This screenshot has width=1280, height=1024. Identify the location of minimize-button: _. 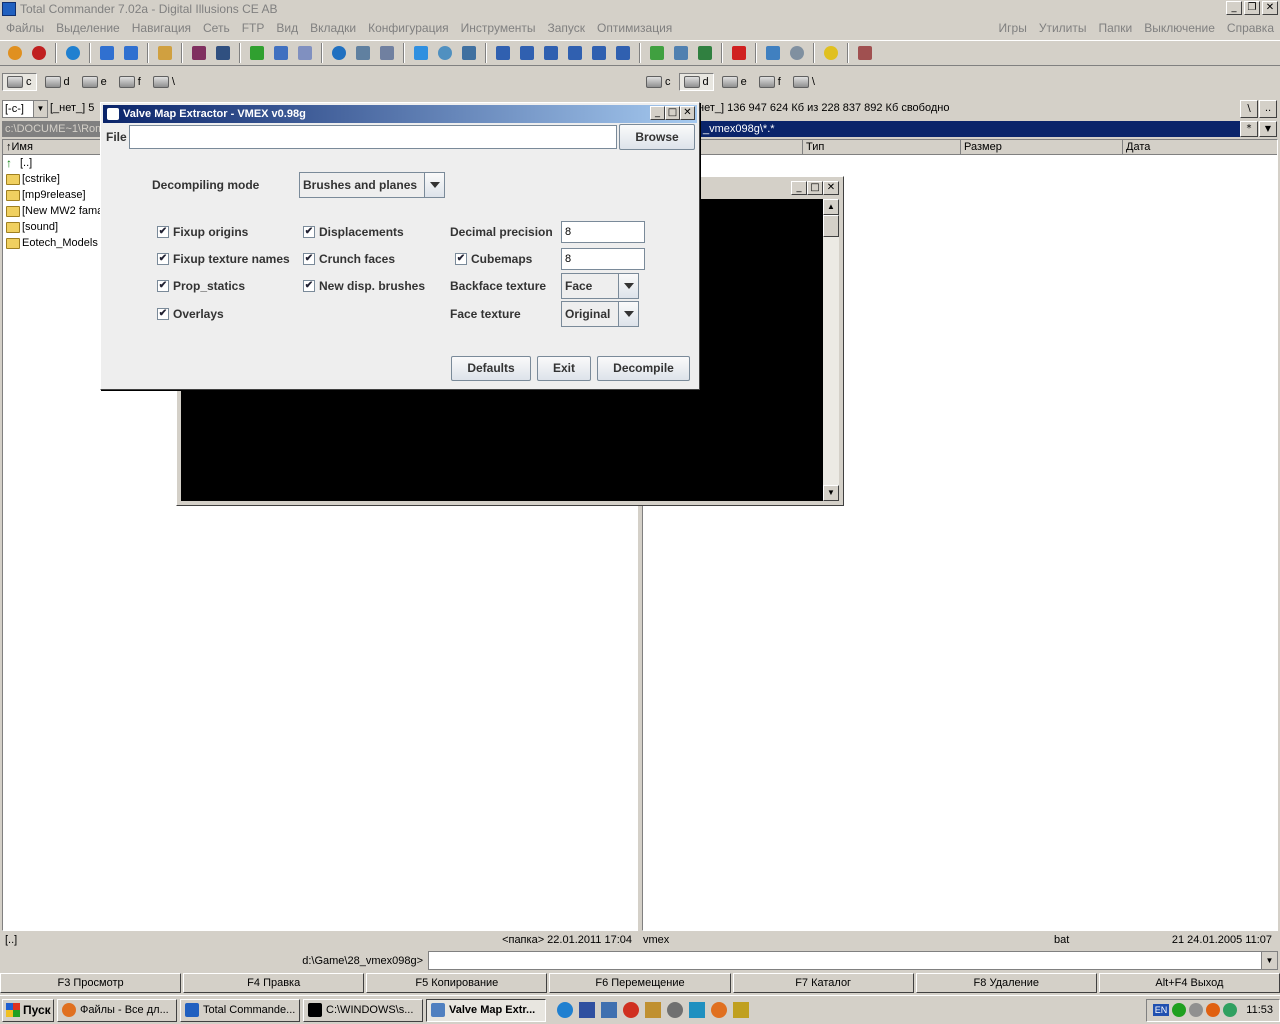
(657, 113).